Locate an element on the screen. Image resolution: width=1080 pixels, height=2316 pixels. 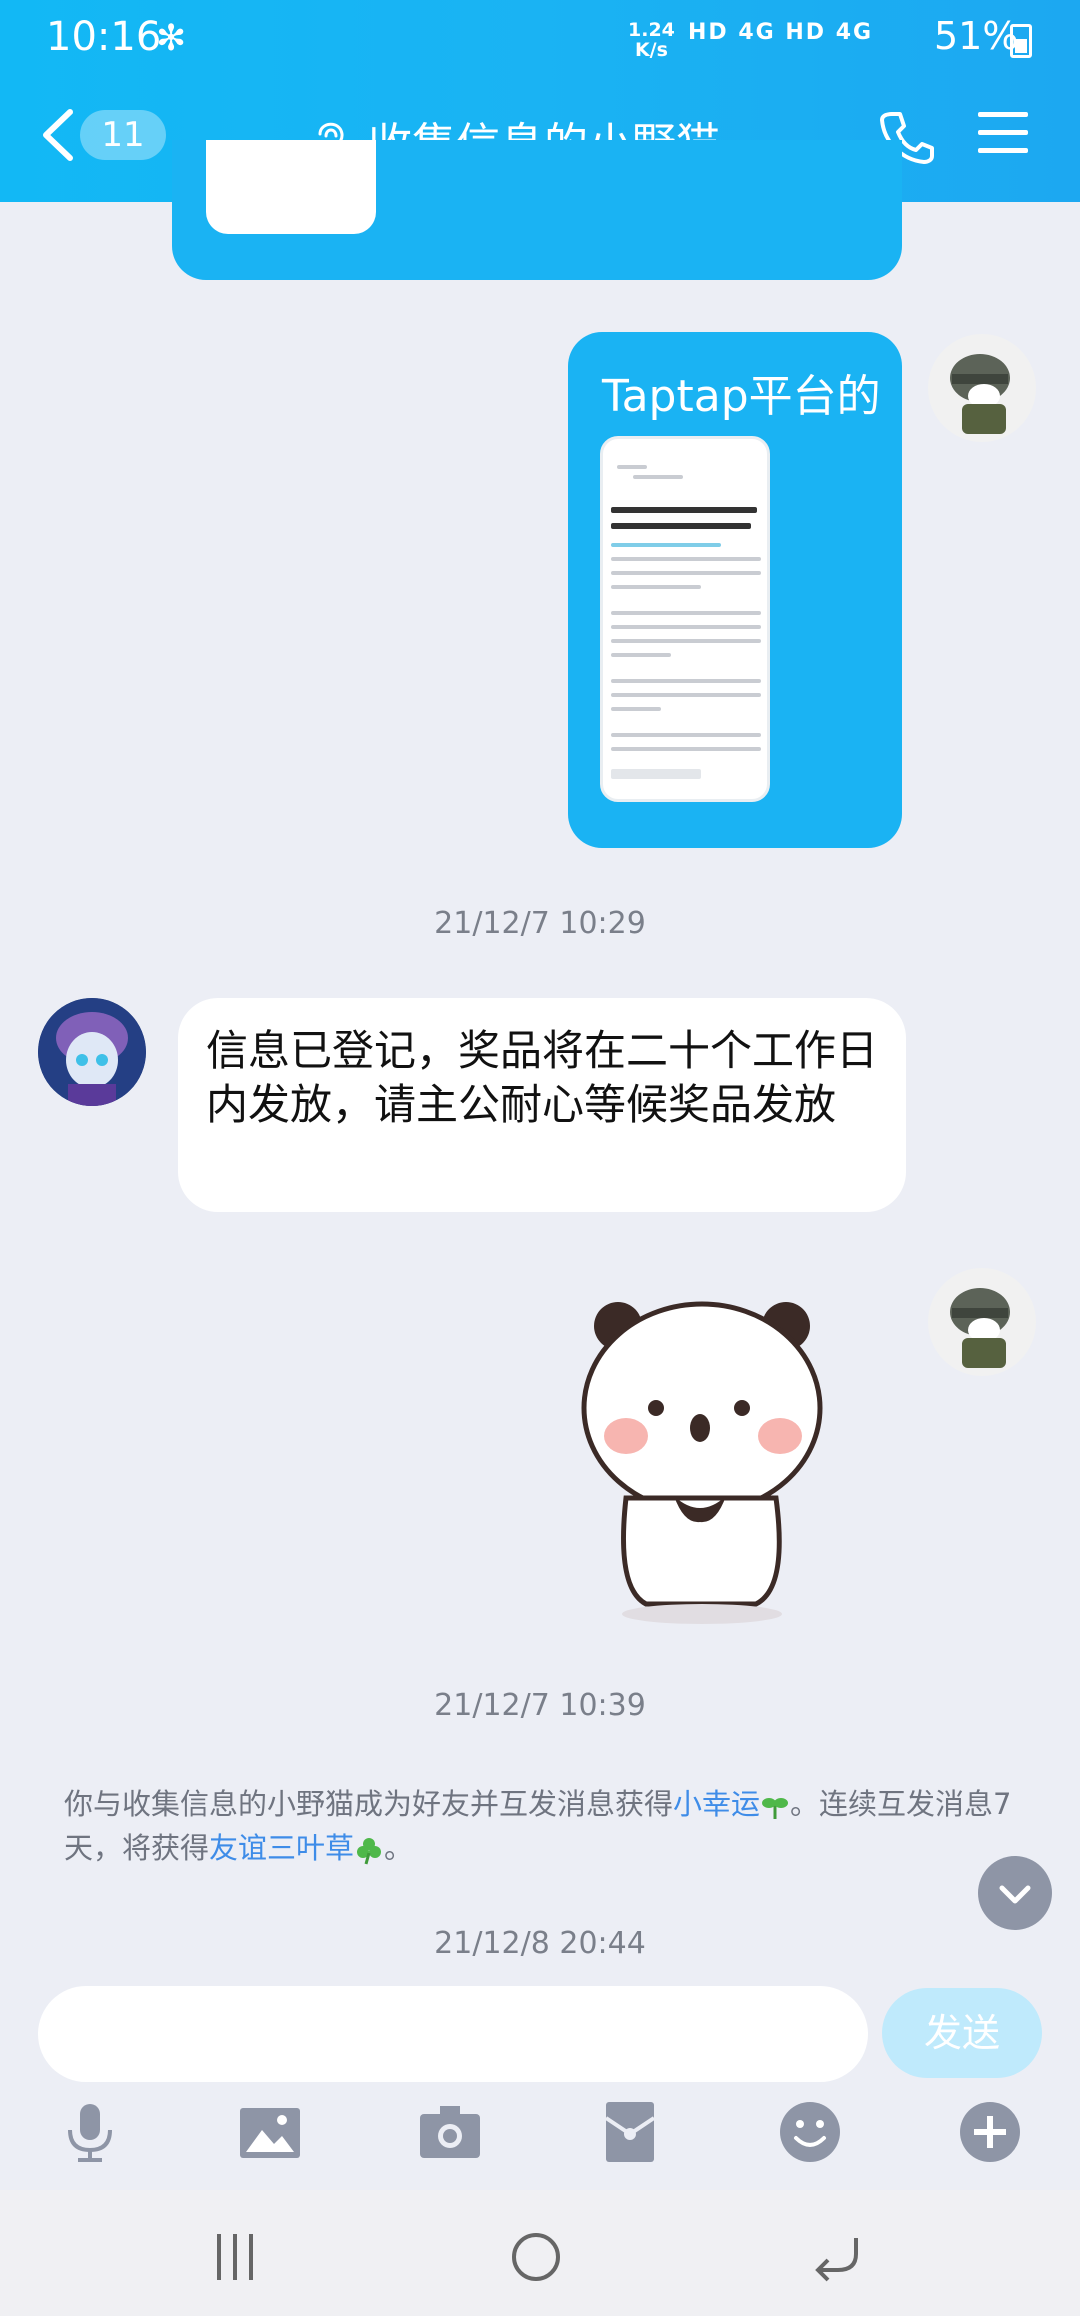
sprout-icon is located at coordinates (775, 1808).